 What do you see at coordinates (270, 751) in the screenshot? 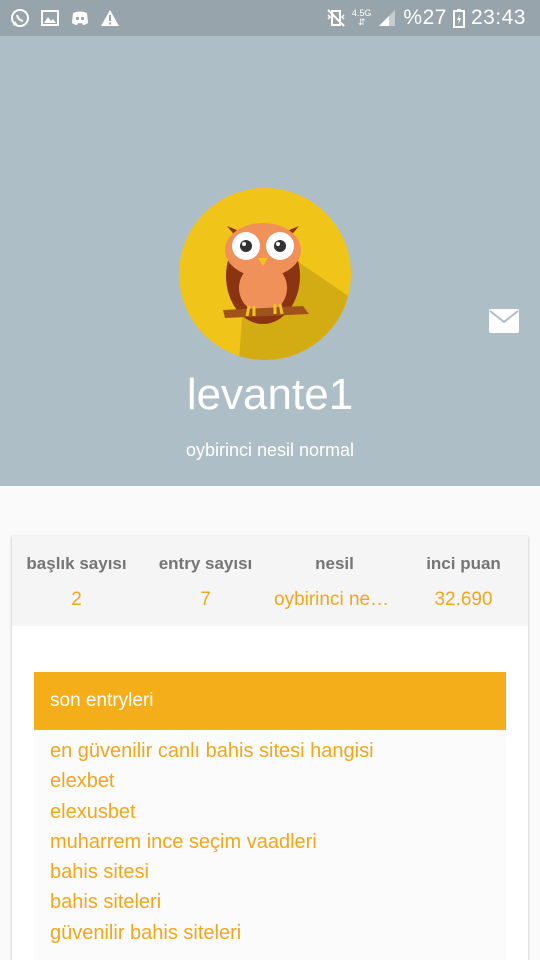
I see `entry-link: en güvenilir canlı bahis sitesi hangisi` at bounding box center [270, 751].